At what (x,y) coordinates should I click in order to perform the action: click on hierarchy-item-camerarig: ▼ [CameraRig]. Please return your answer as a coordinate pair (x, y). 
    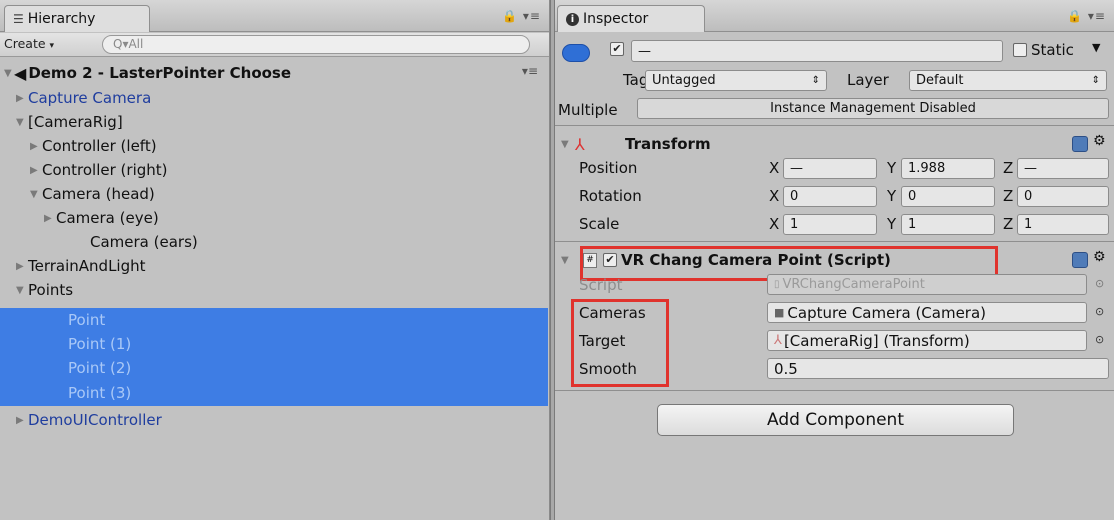
    Looking at the image, I should click on (274, 122).